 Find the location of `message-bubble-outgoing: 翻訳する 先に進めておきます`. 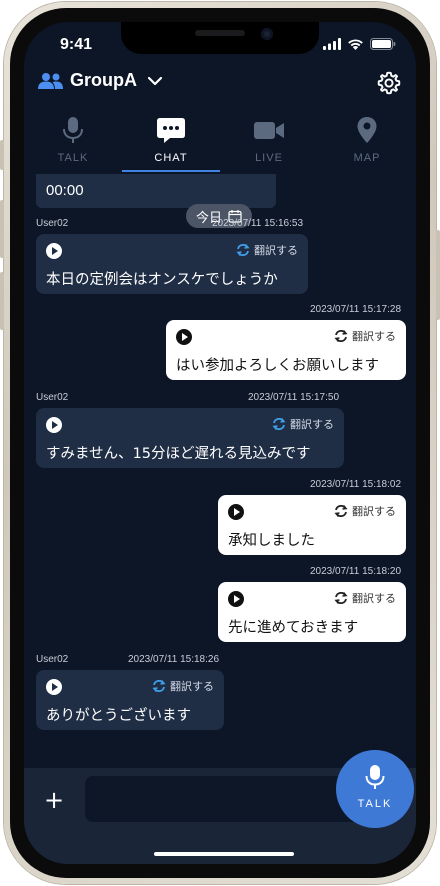

message-bubble-outgoing: 翻訳する 先に進めておきます is located at coordinates (312, 612).